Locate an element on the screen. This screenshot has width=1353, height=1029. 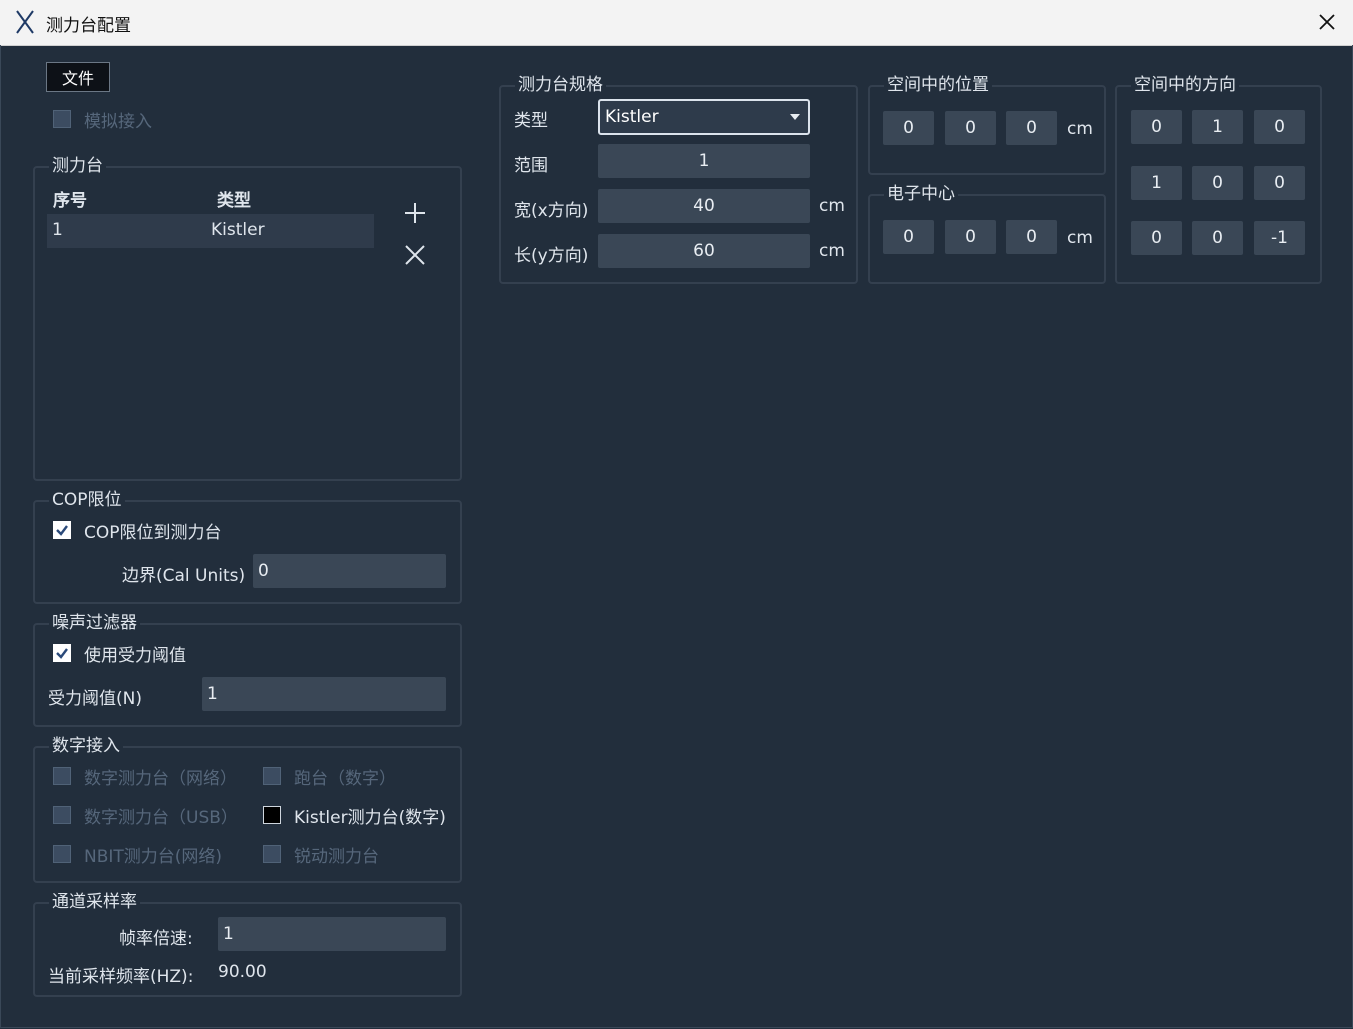
digital-net-label: 数字测力台（网络） is located at coordinates (160, 779).